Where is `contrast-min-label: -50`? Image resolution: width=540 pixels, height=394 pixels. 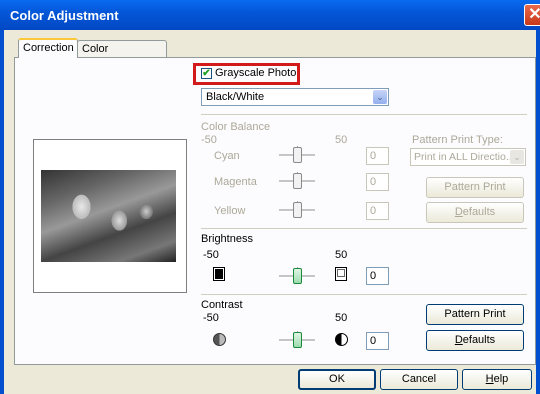 contrast-min-label: -50 is located at coordinates (211, 318).